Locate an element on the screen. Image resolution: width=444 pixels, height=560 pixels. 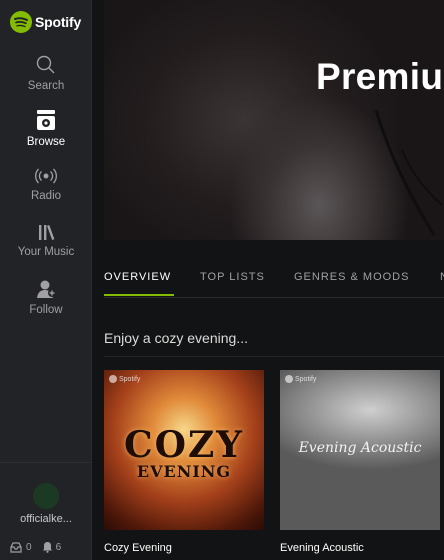
playlist-art: Spotify Evening Acoustic is located at coordinates (360, 450).